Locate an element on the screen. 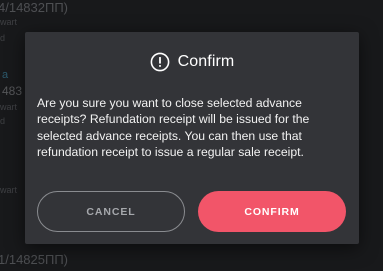  dialog-header: Confirm is located at coordinates (192, 62).